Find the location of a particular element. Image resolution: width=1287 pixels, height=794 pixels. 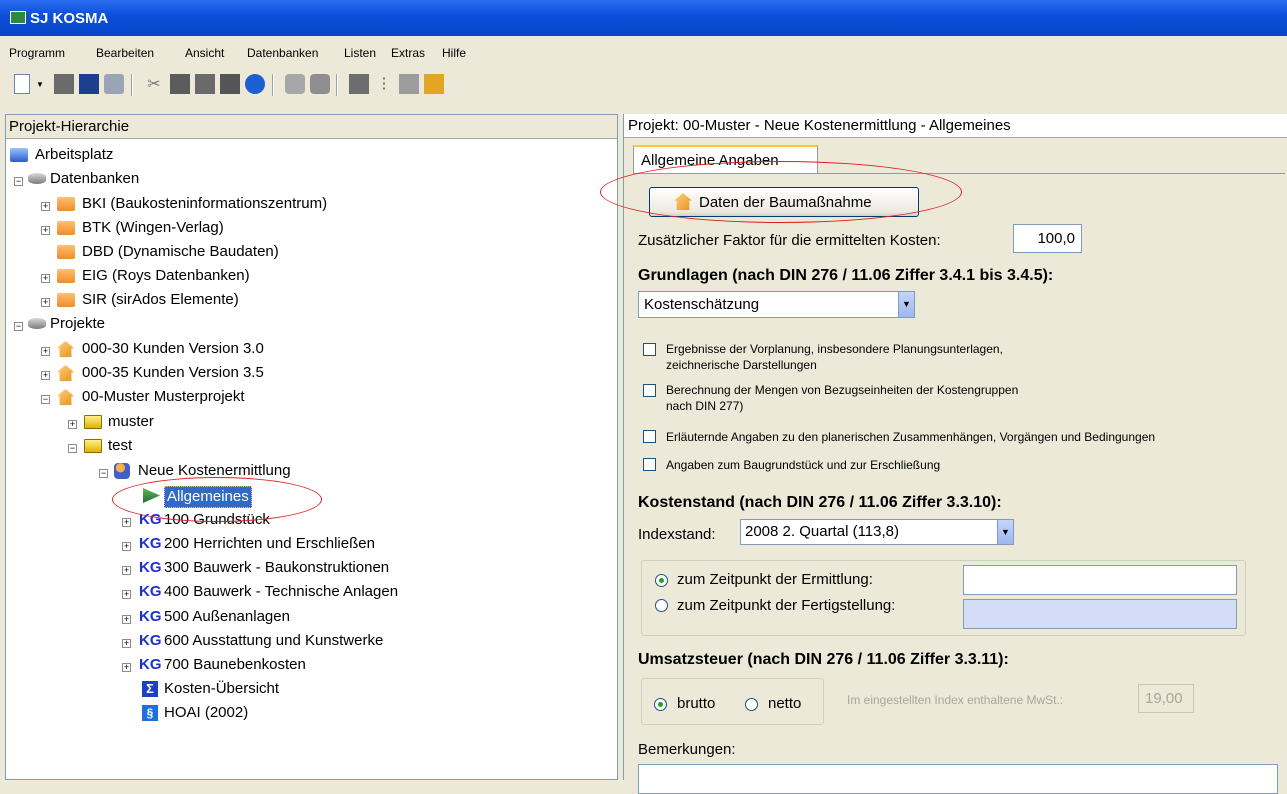

indexstand-label: Indexstand: is located at coordinates (677, 534).